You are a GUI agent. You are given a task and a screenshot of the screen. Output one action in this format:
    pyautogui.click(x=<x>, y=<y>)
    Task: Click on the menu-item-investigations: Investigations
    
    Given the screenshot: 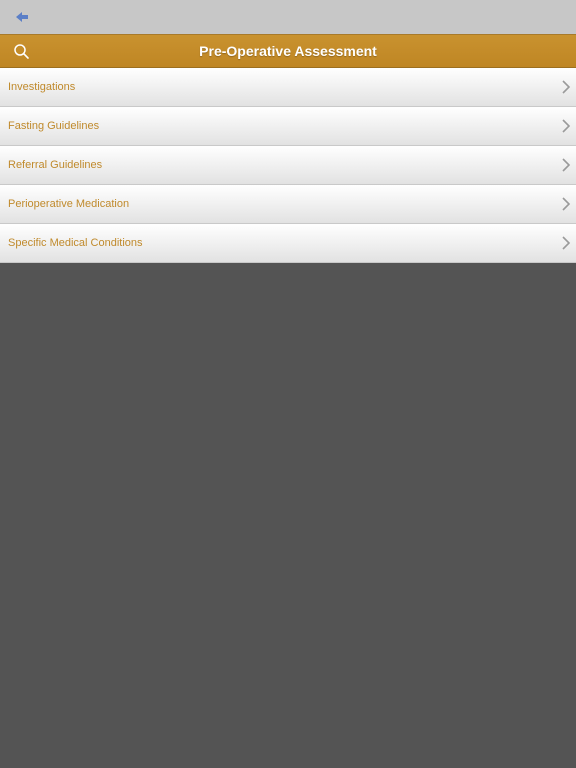 What is the action you would take?
    pyautogui.click(x=288, y=87)
    